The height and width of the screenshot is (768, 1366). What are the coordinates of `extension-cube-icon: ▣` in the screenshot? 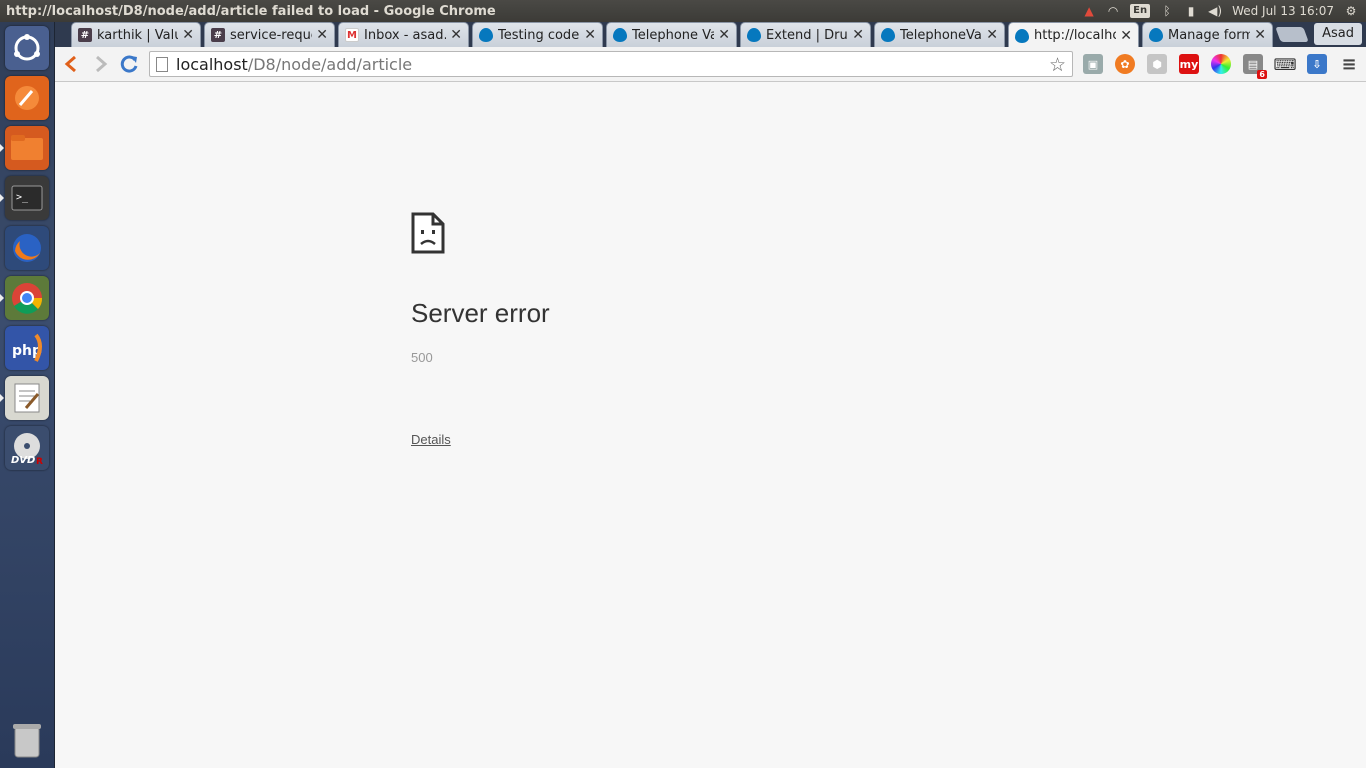 It's located at (1093, 64).